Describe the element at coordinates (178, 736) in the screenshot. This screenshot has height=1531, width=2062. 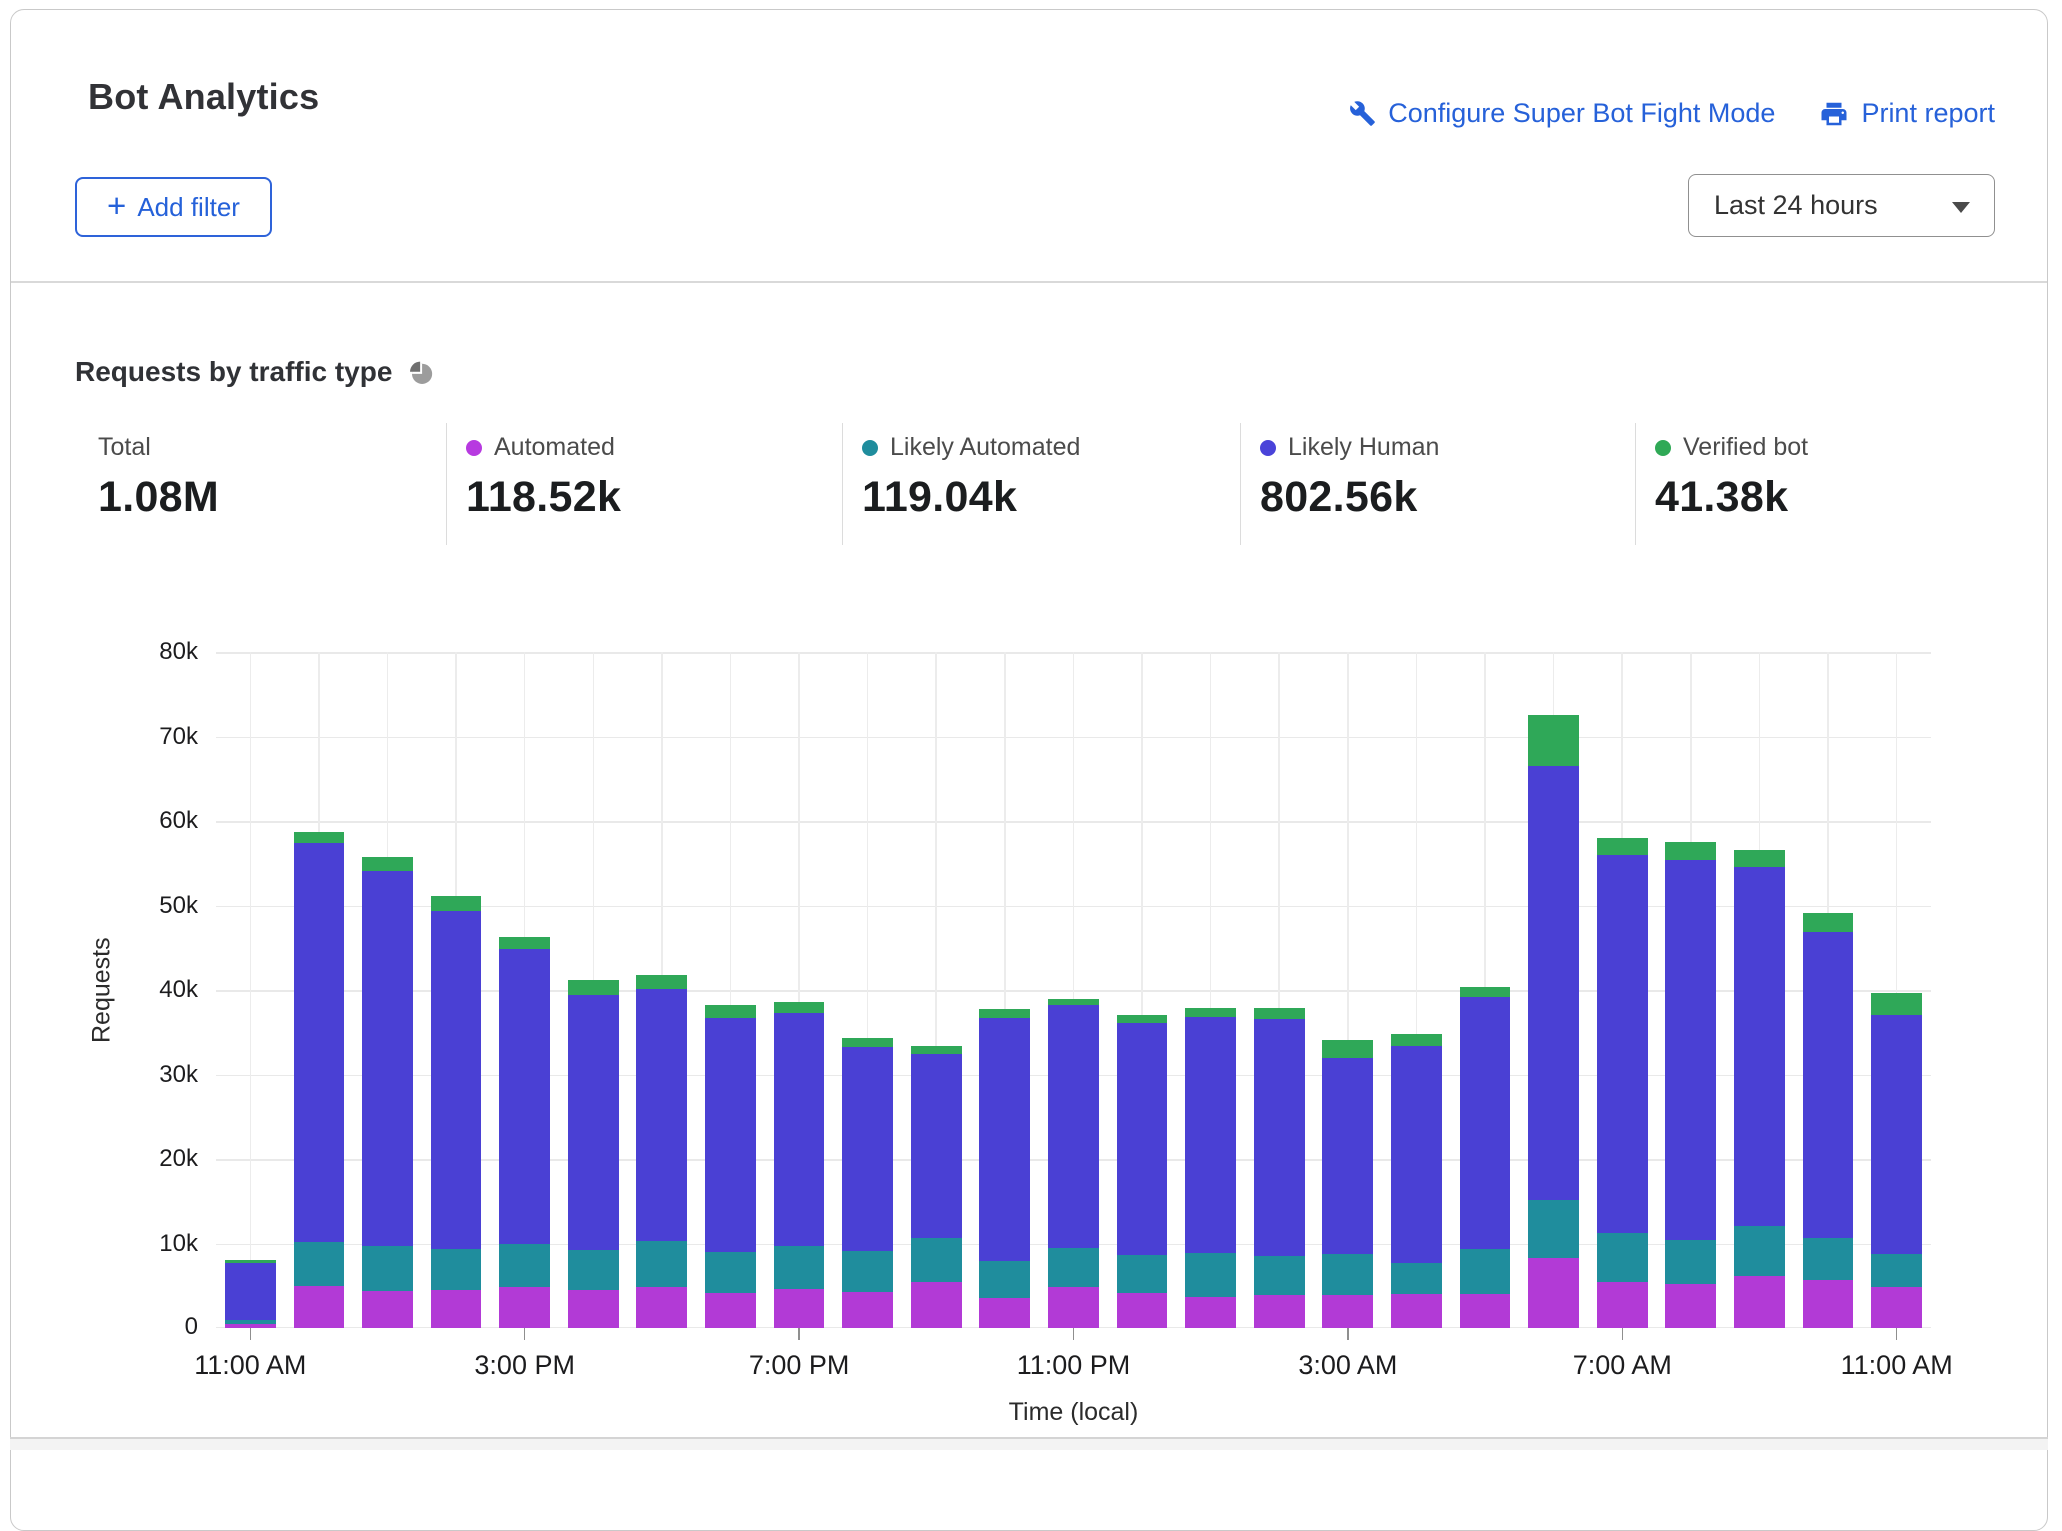
I see `y-tick-label: 70k` at that location.